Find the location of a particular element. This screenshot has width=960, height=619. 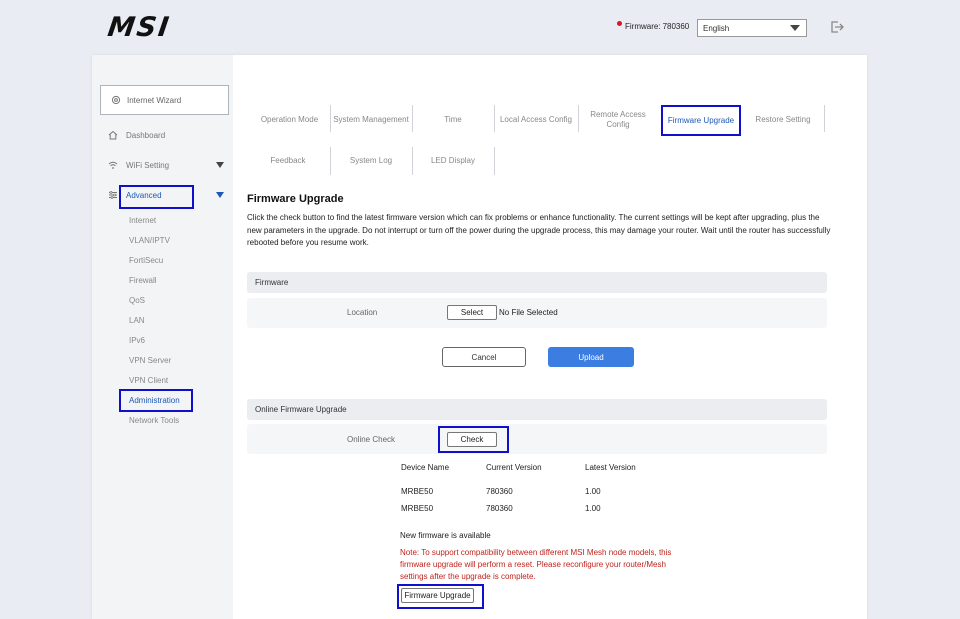

sidebar-sub-item-fortisecu: FortiSecu is located at coordinates (146, 260).